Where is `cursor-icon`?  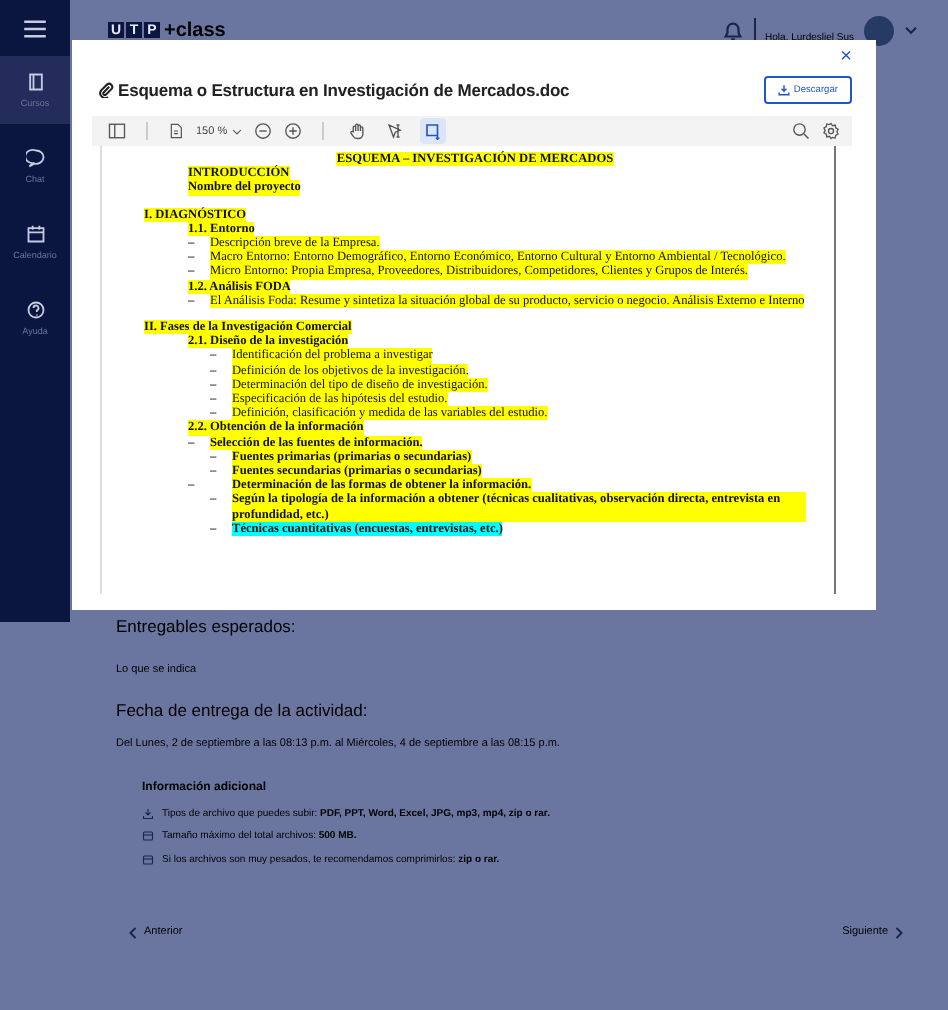 cursor-icon is located at coordinates (394, 131).